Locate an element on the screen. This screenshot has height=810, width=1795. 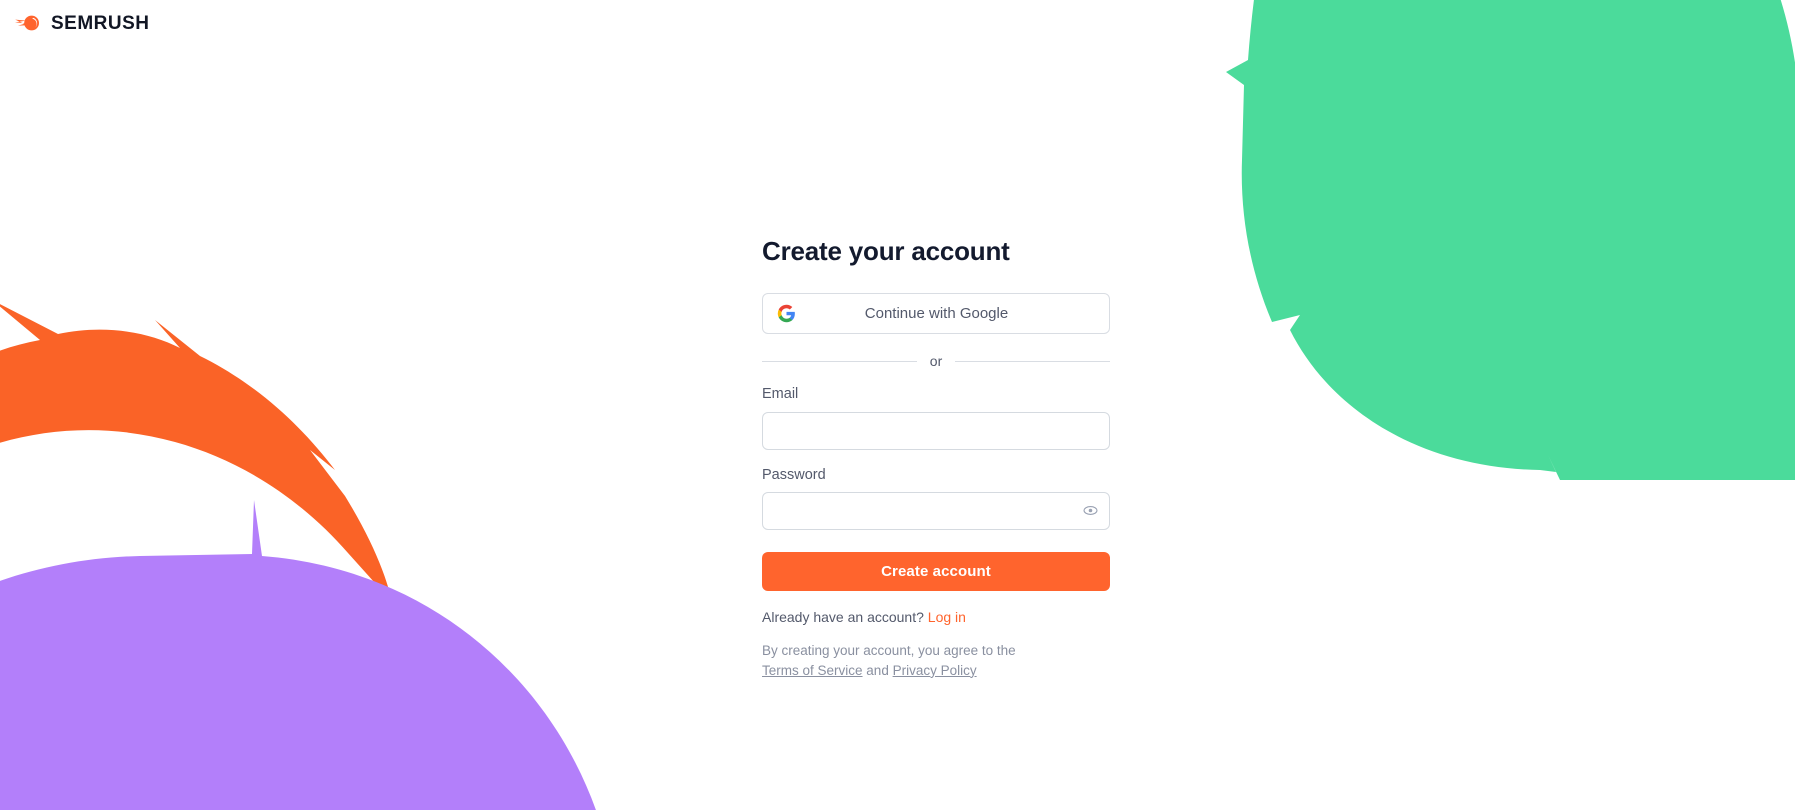
password-input is located at coordinates (936, 510).